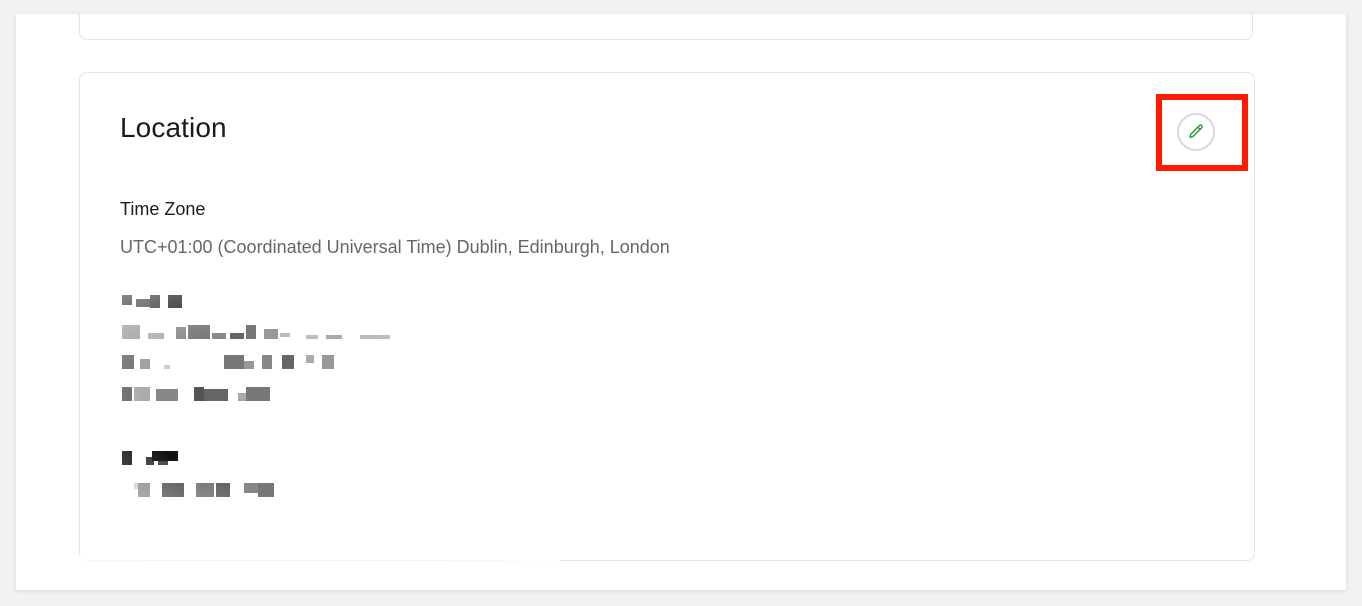  What do you see at coordinates (163, 209) in the screenshot?
I see `time-zone-label: Time Zone` at bounding box center [163, 209].